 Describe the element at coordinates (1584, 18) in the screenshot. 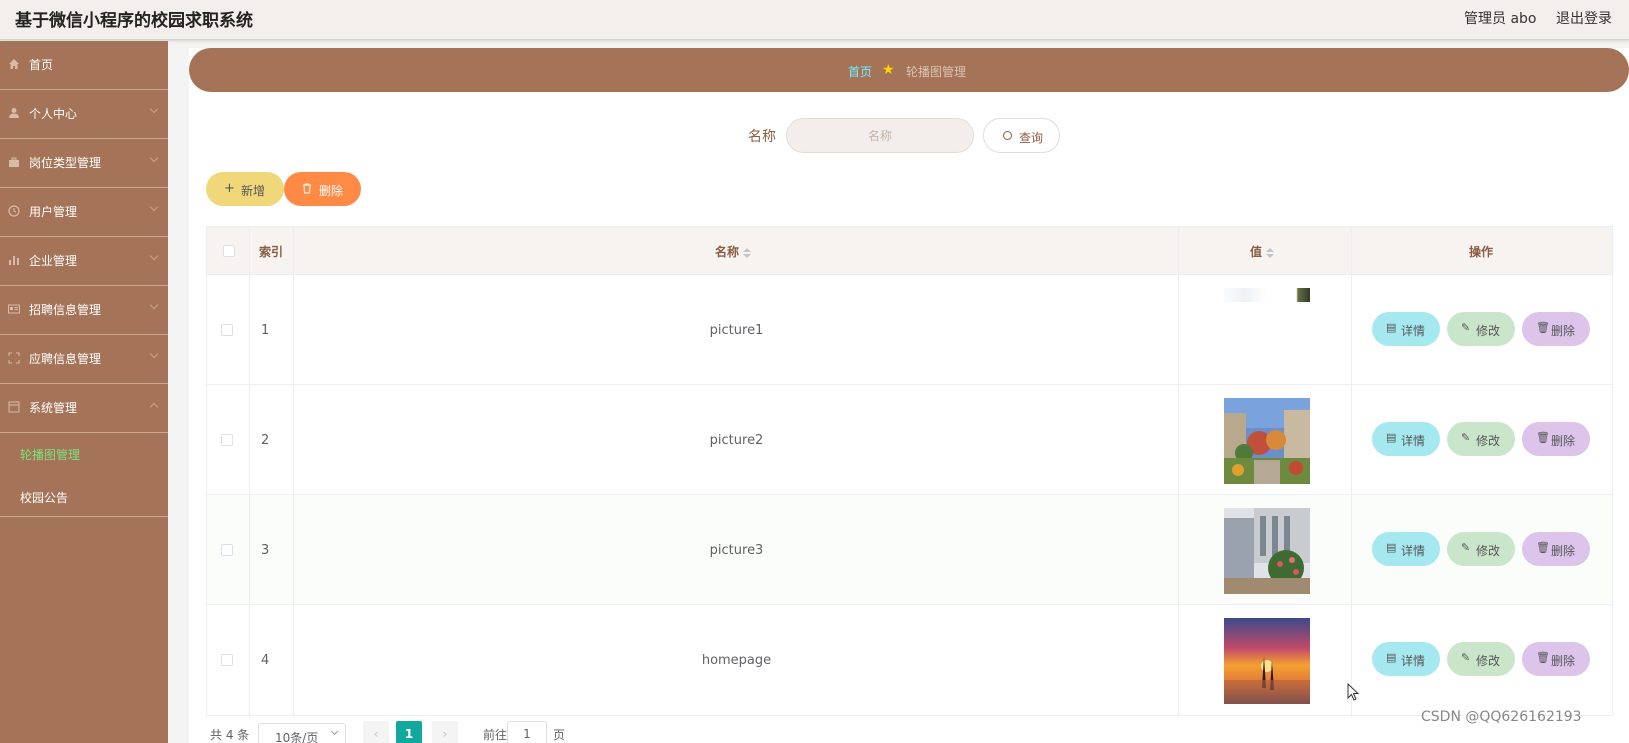

I see `logout-link: 退出登录` at that location.